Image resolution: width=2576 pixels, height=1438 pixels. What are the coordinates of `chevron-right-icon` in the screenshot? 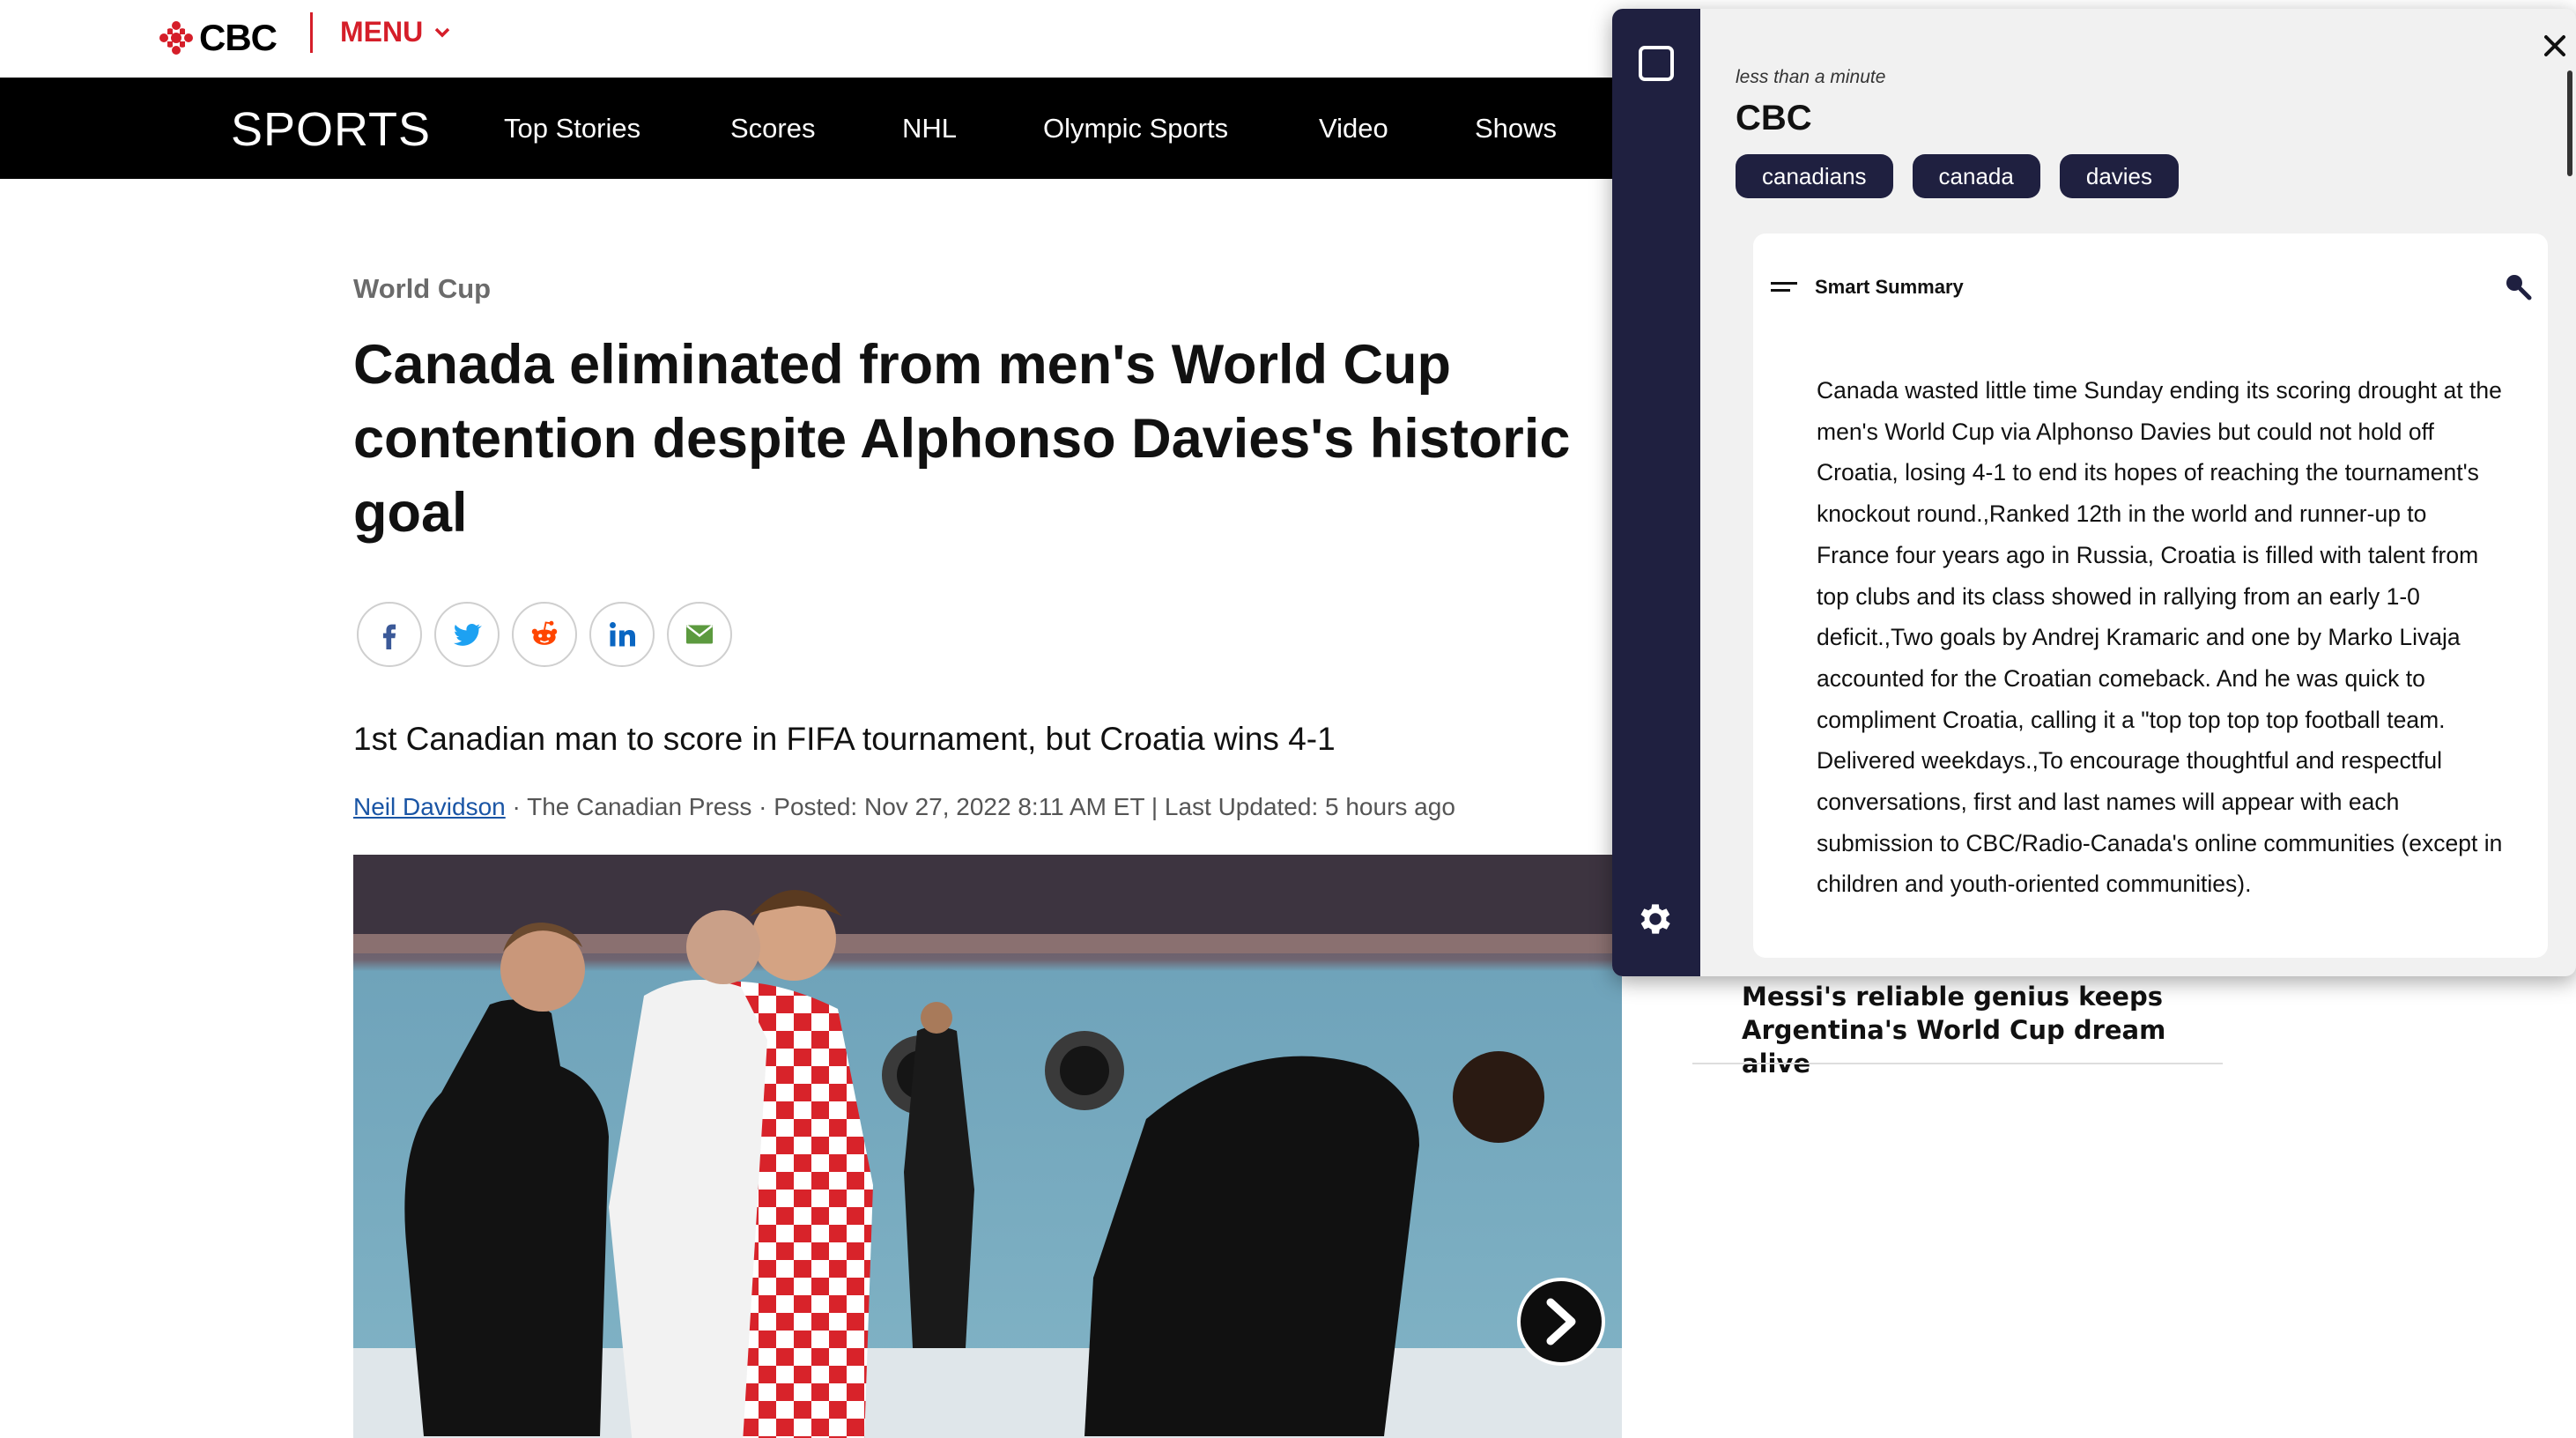 It's located at (1561, 1321).